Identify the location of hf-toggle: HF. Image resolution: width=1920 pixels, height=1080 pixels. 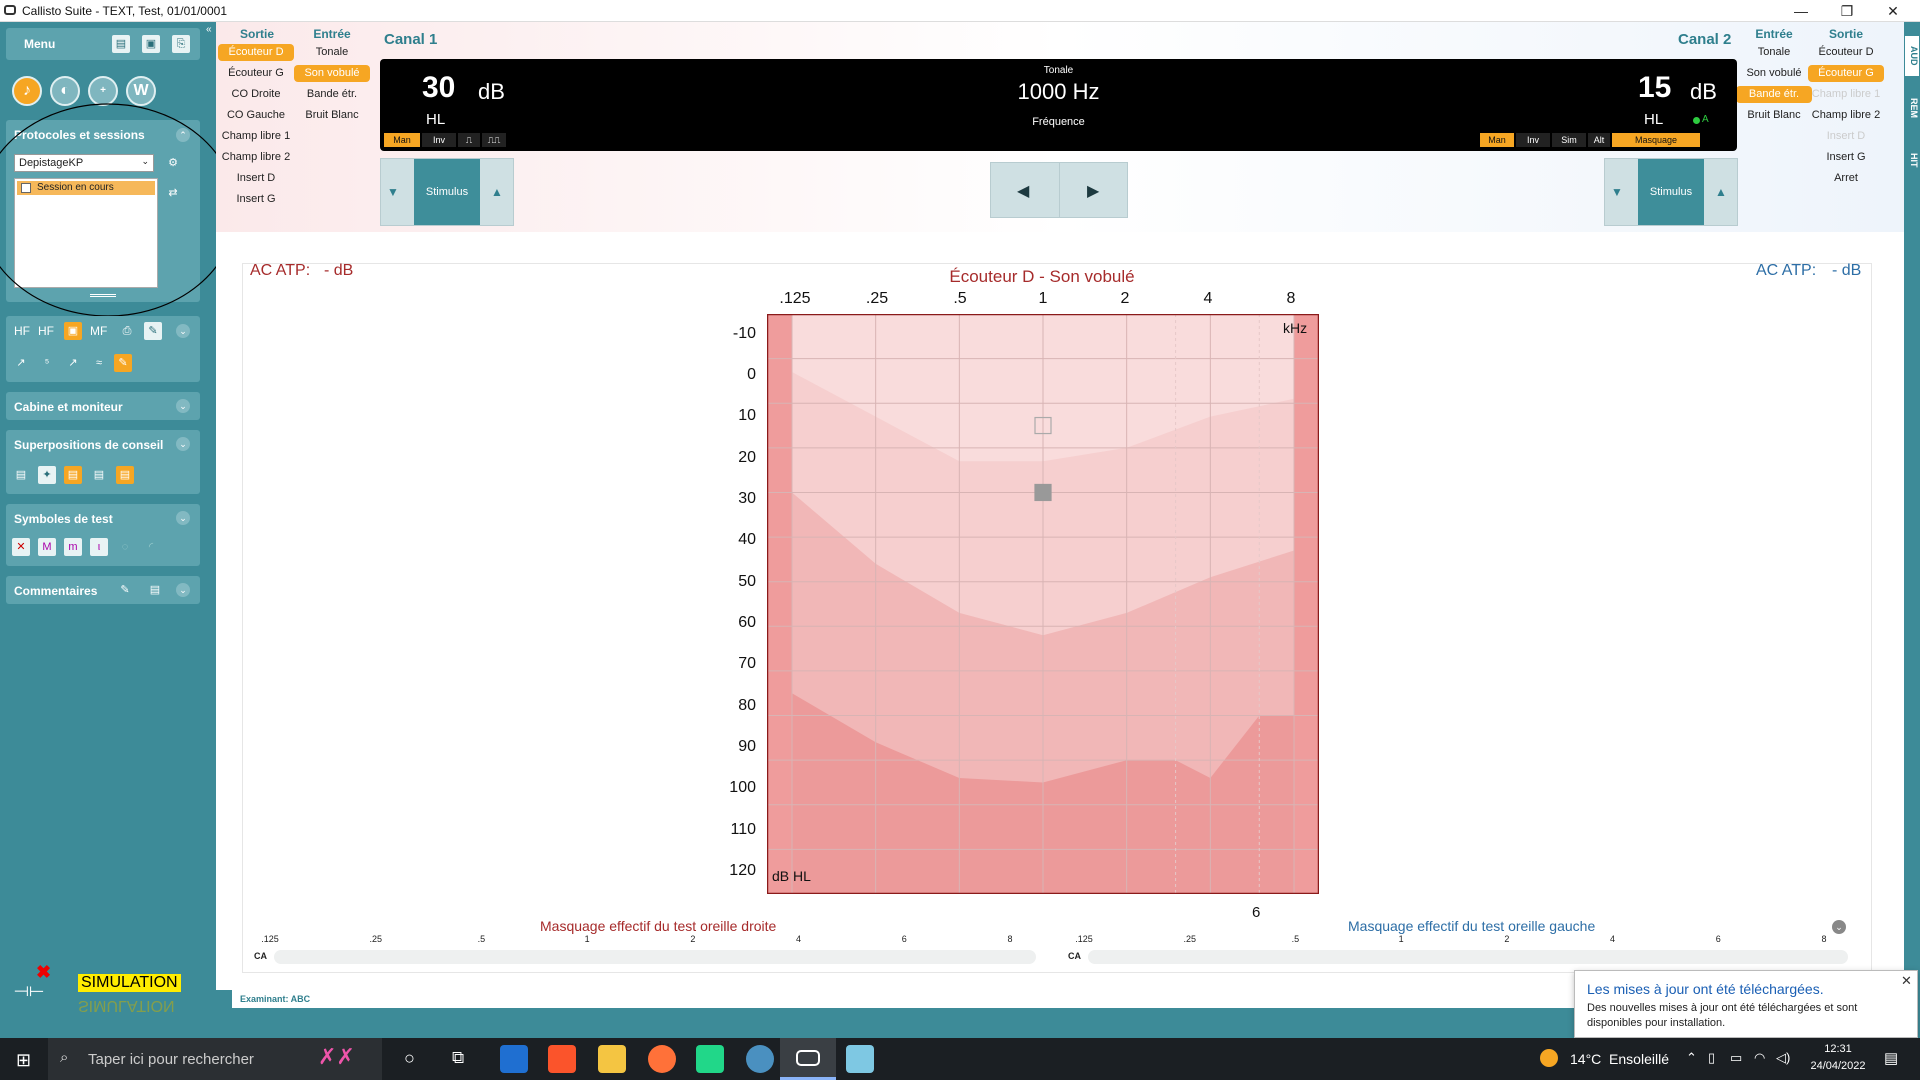
(22, 331).